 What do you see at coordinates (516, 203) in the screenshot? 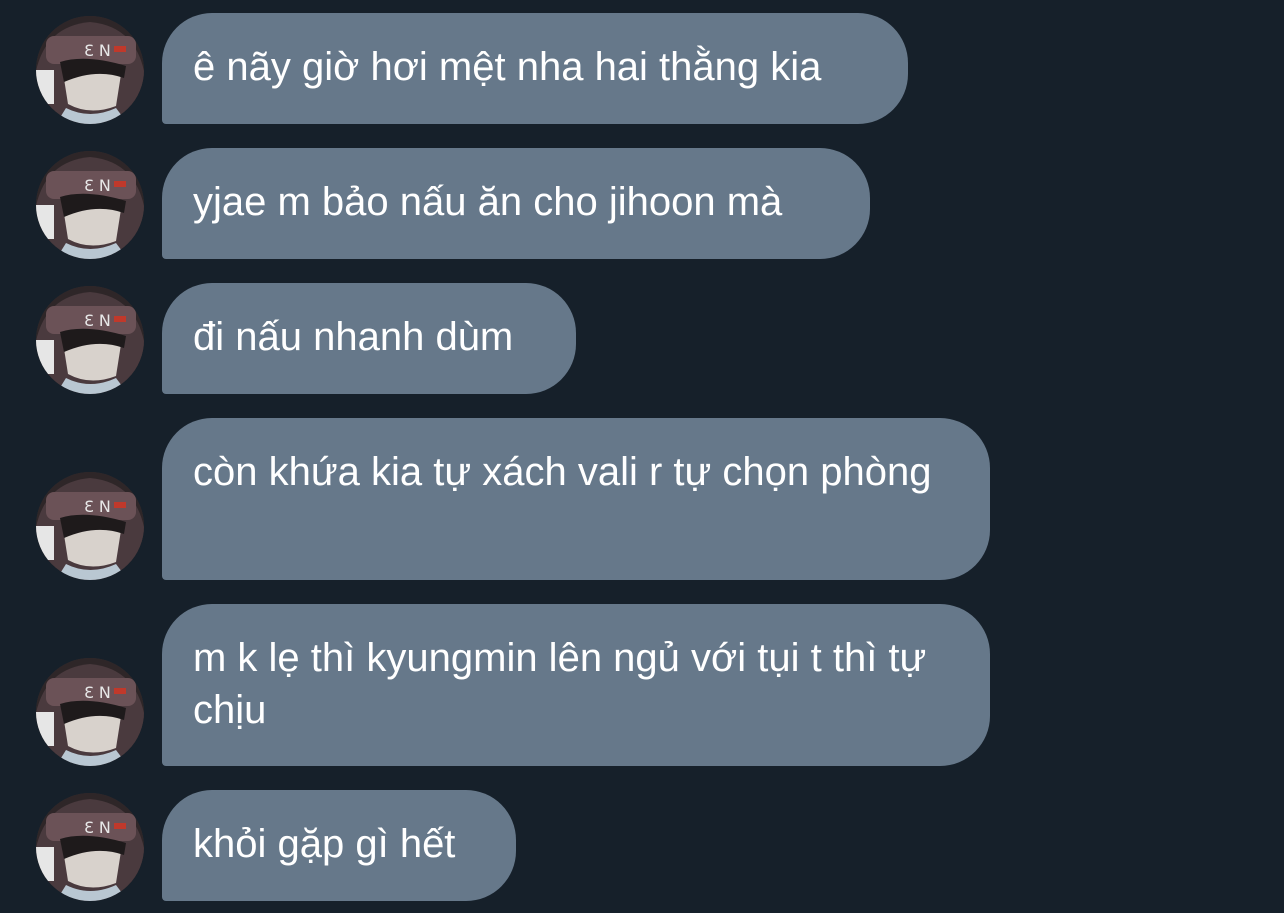
I see `message-bubble: yjae m bảo nấu ăn cho jihoon mà` at bounding box center [516, 203].